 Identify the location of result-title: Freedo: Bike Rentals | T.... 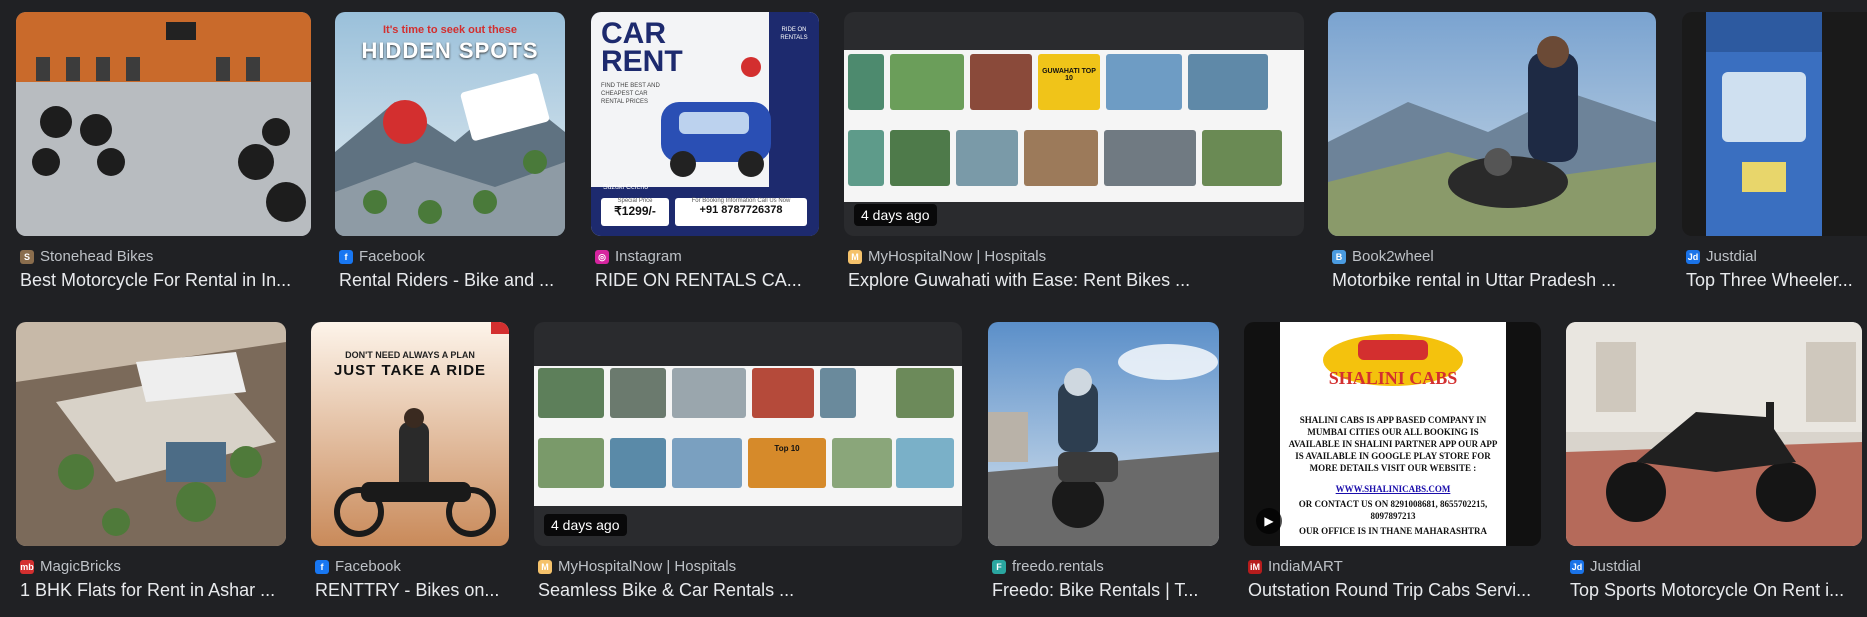
(1107, 590).